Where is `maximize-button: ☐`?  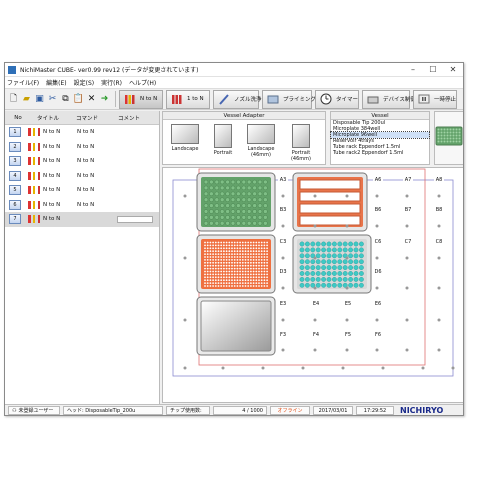 maximize-button: ☐ is located at coordinates (433, 70).